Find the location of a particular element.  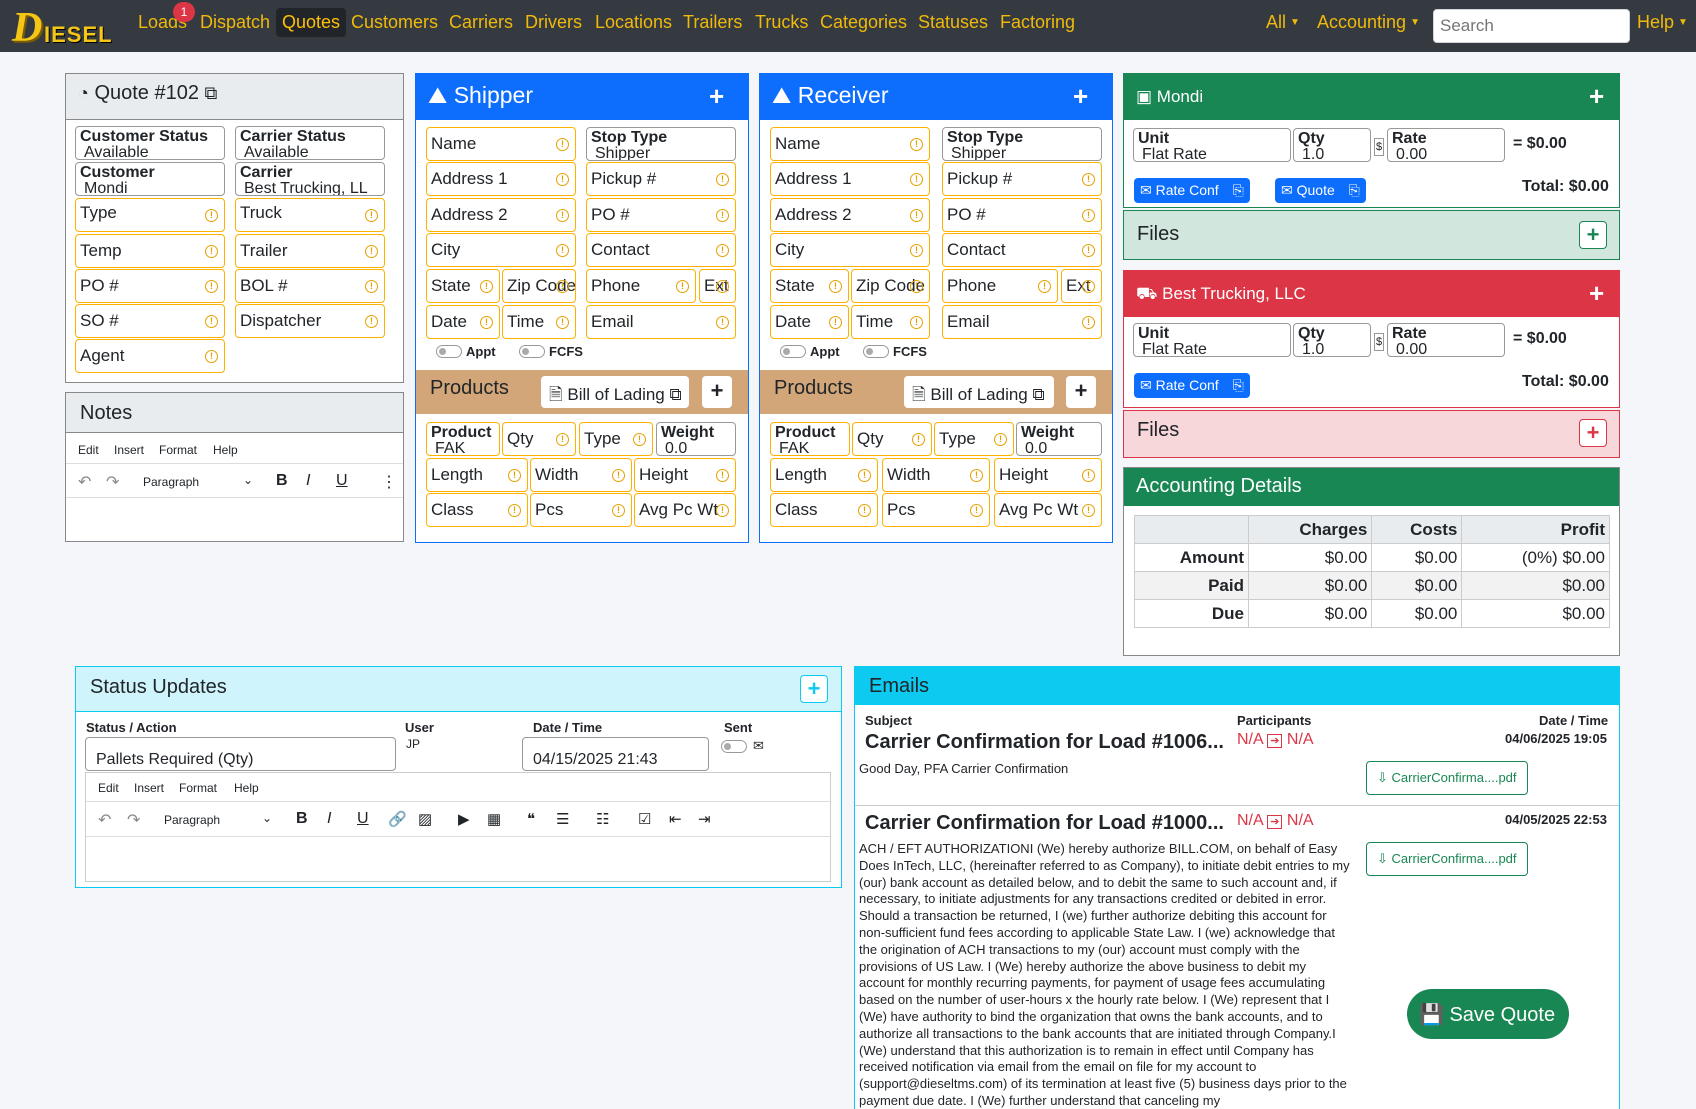

envelope-icon: ✉ is located at coordinates (758, 746).